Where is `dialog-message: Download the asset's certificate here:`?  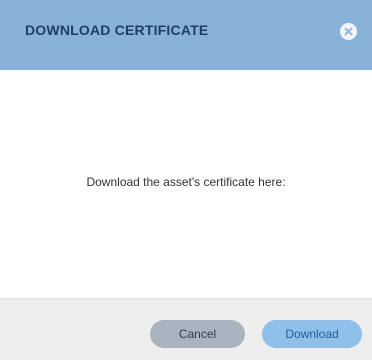
dialog-message: Download the asset's certificate here: is located at coordinates (186, 182).